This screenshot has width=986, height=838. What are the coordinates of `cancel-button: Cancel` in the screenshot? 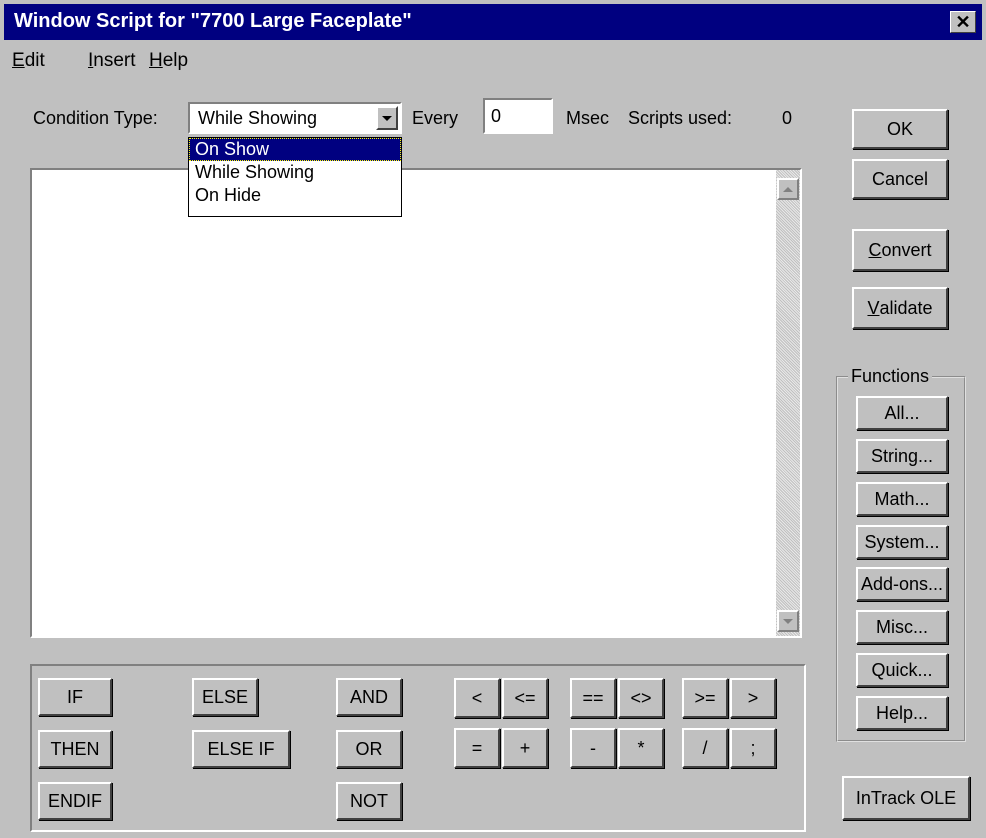 It's located at (900, 179).